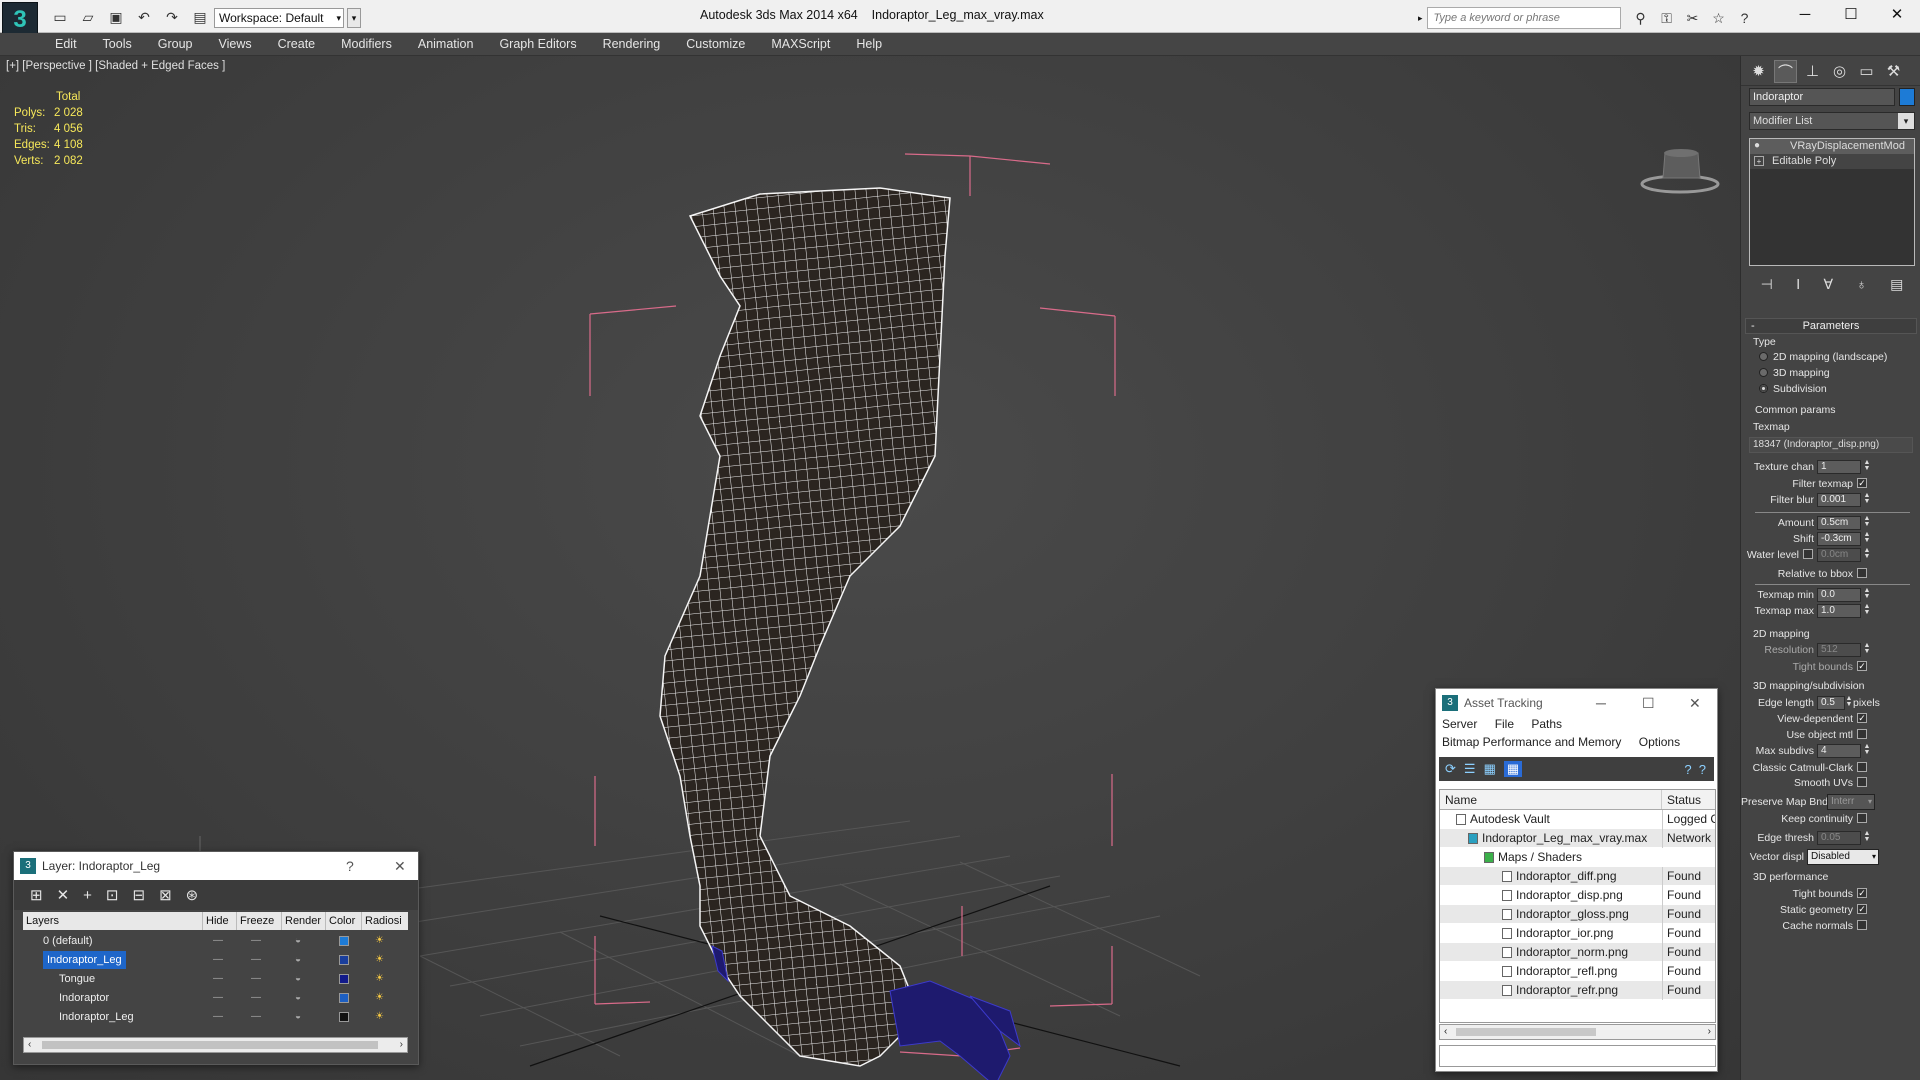  What do you see at coordinates (1577, 990) in the screenshot?
I see `asset-row: Indoraptor_refr.png Found` at bounding box center [1577, 990].